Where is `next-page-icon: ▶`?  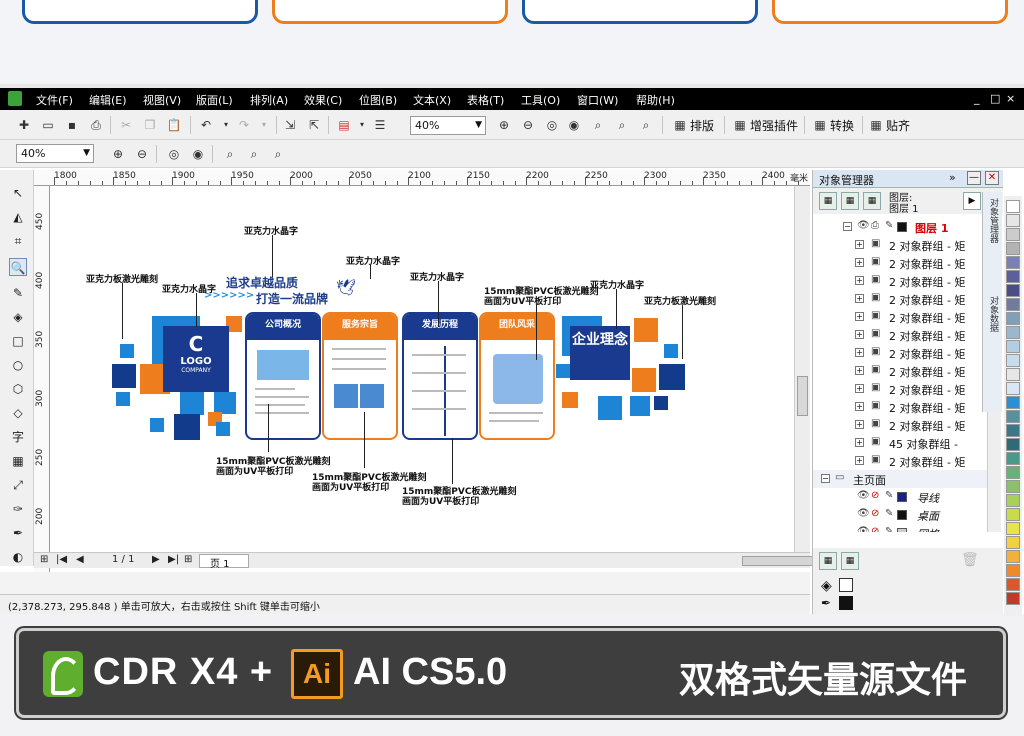
next-page-icon: ▶ is located at coordinates (156, 559).